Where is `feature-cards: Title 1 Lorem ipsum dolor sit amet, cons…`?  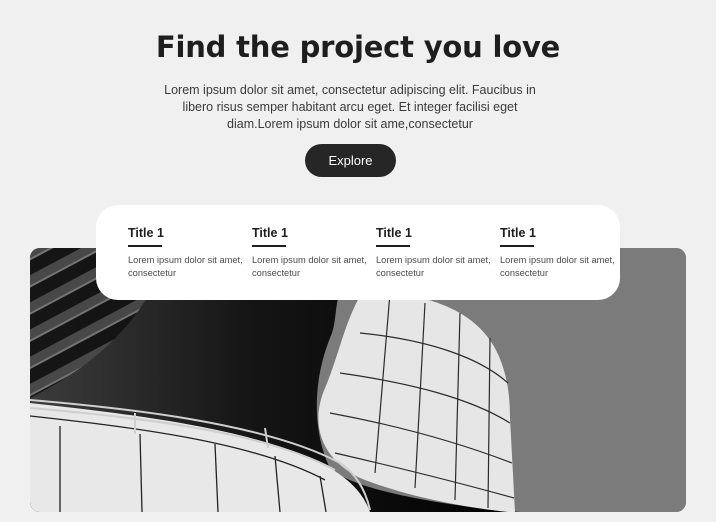
feature-cards: Title 1 Lorem ipsum dolor sit amet, cons… is located at coordinates (358, 252).